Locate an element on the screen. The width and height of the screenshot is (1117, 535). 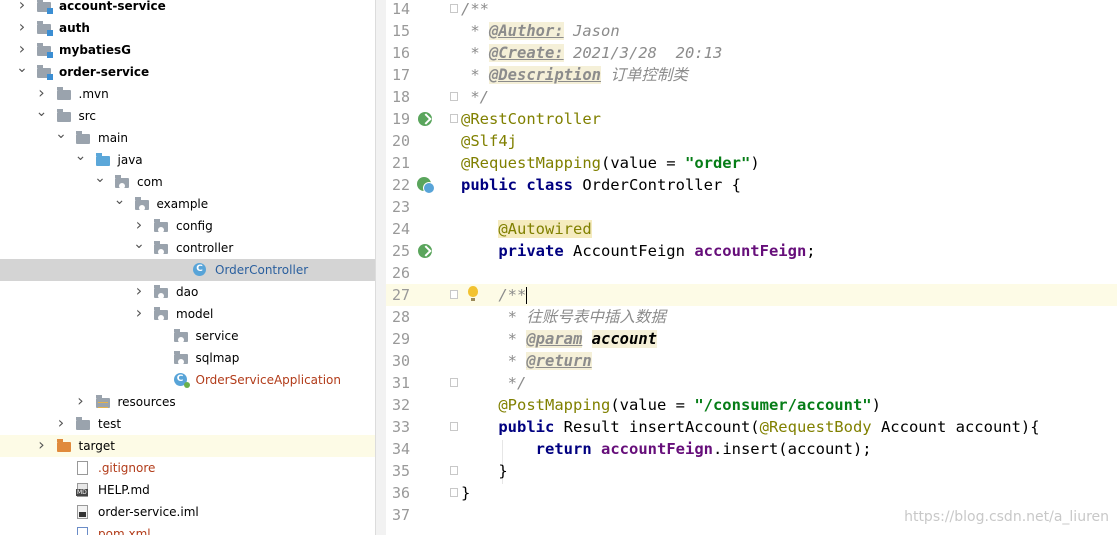
line-number: 32 is located at coordinates (401, 405).